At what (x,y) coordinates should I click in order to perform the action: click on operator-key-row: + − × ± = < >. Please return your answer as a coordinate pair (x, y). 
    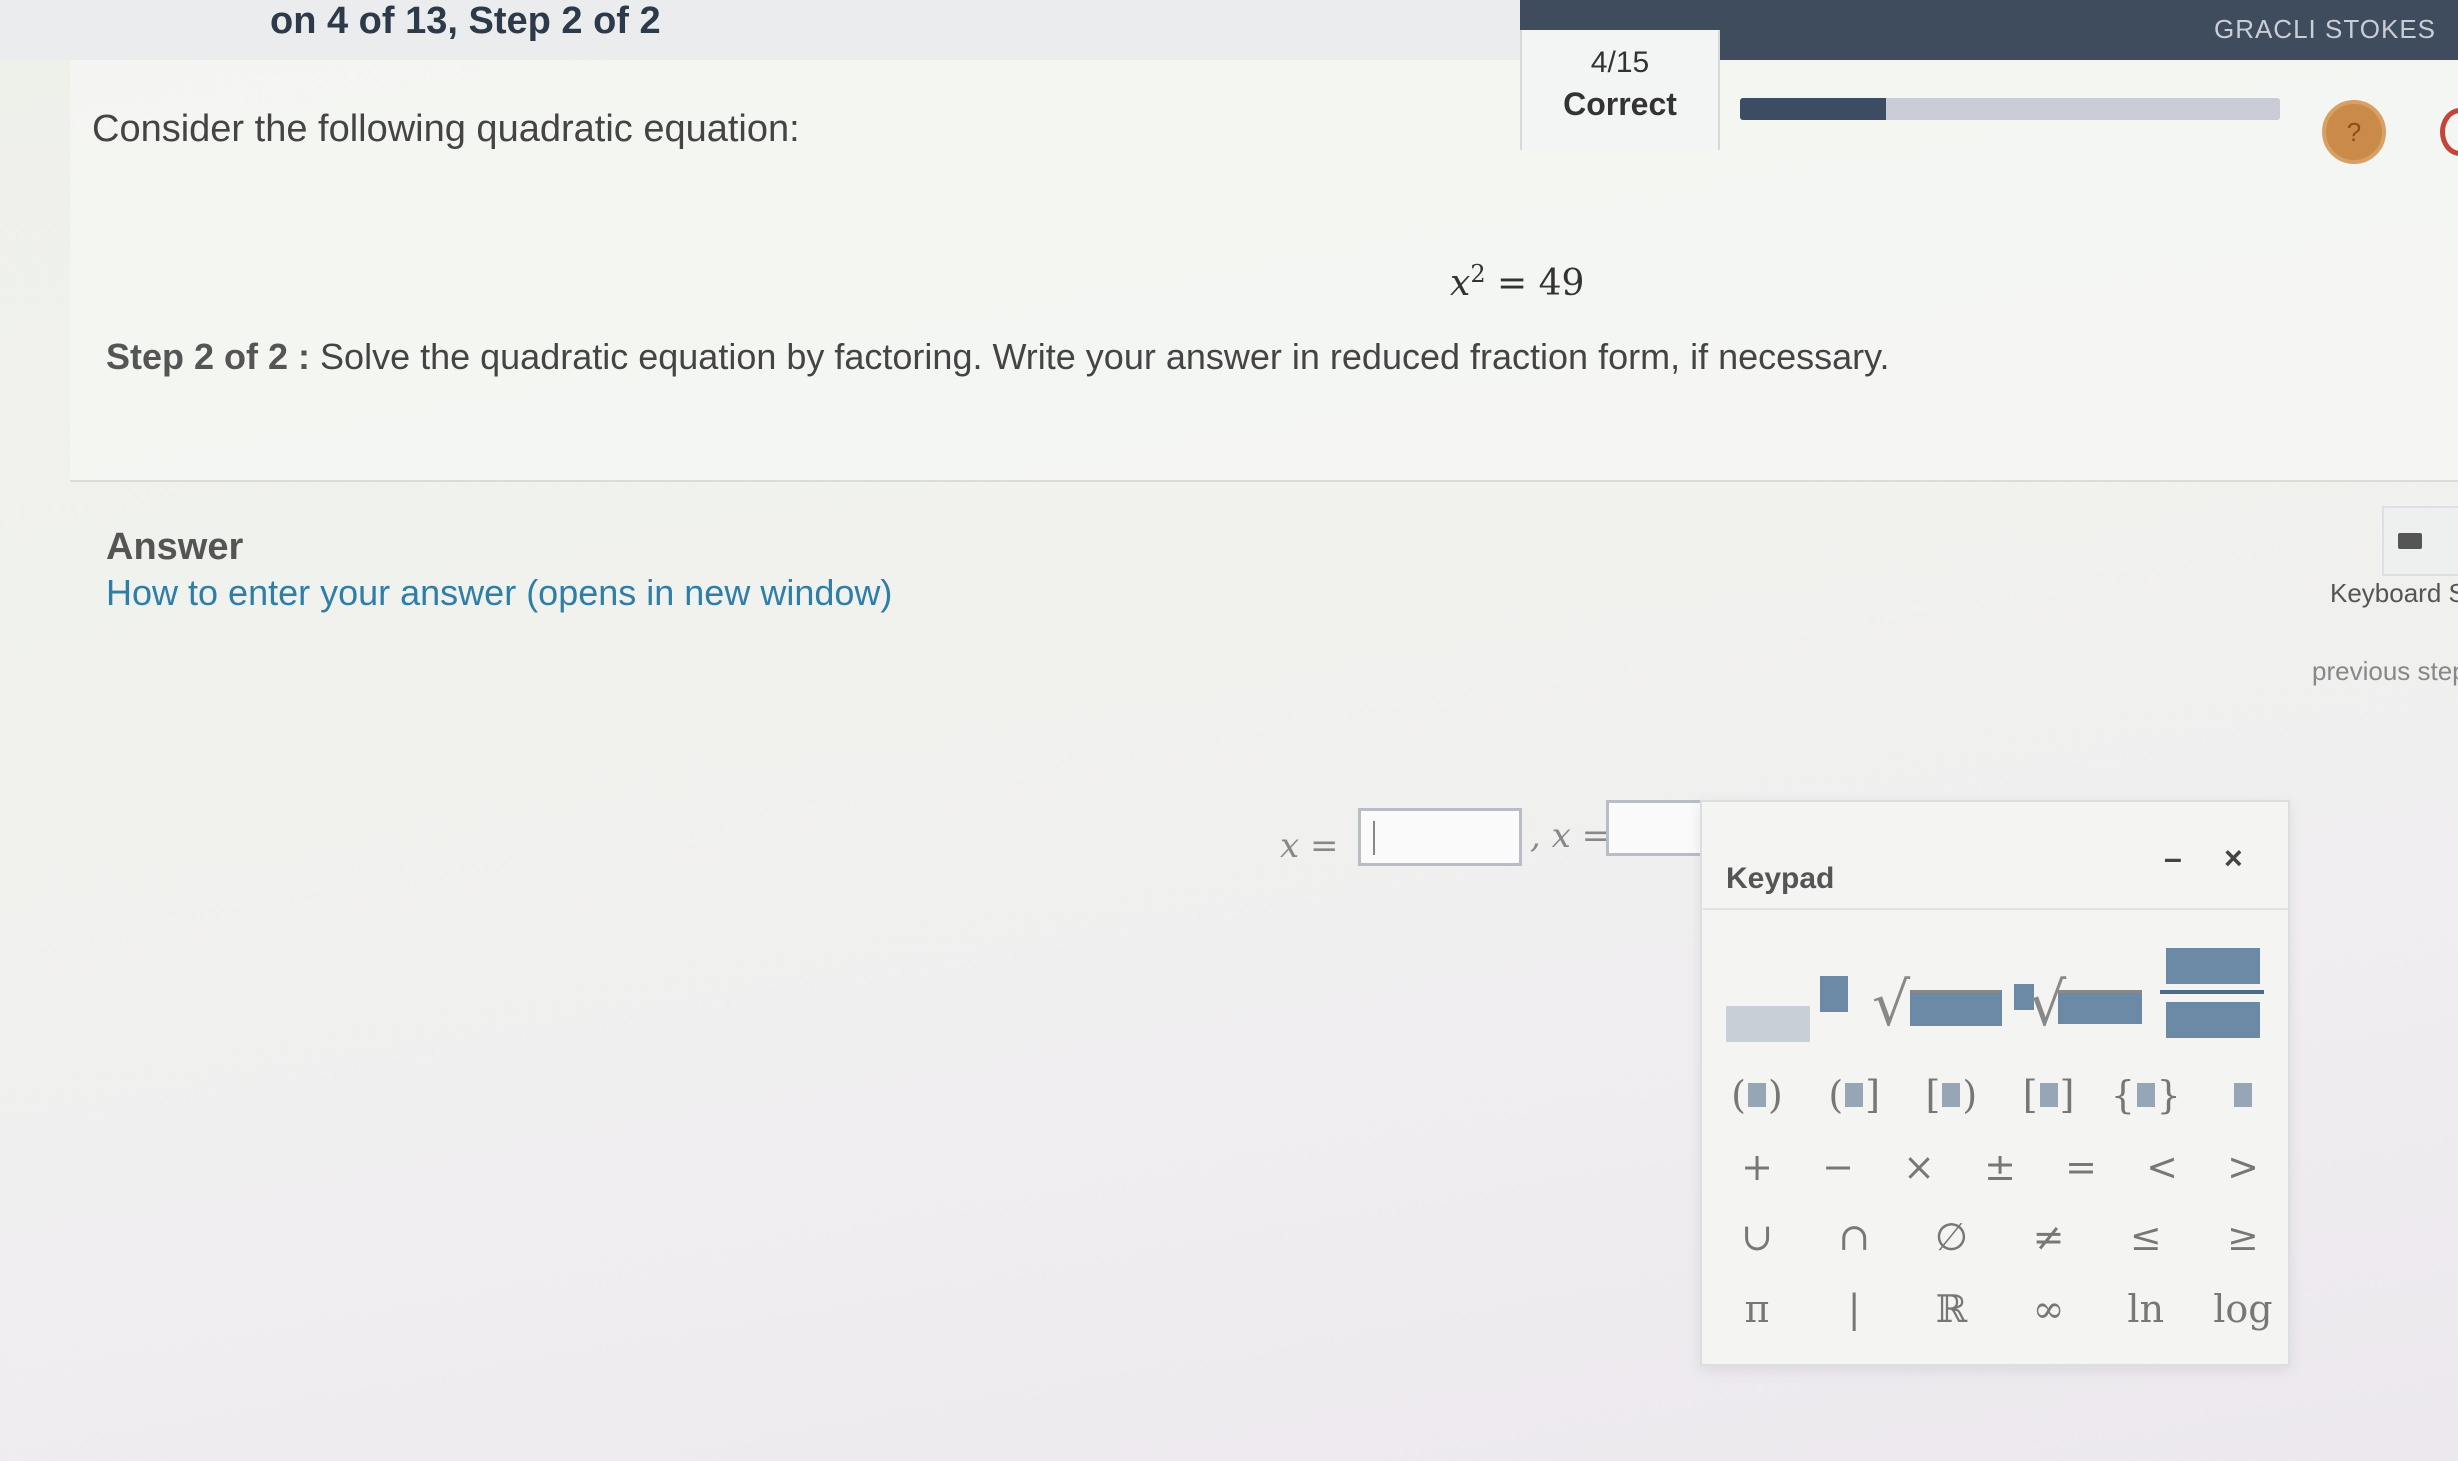
    Looking at the image, I should click on (2000, 1167).